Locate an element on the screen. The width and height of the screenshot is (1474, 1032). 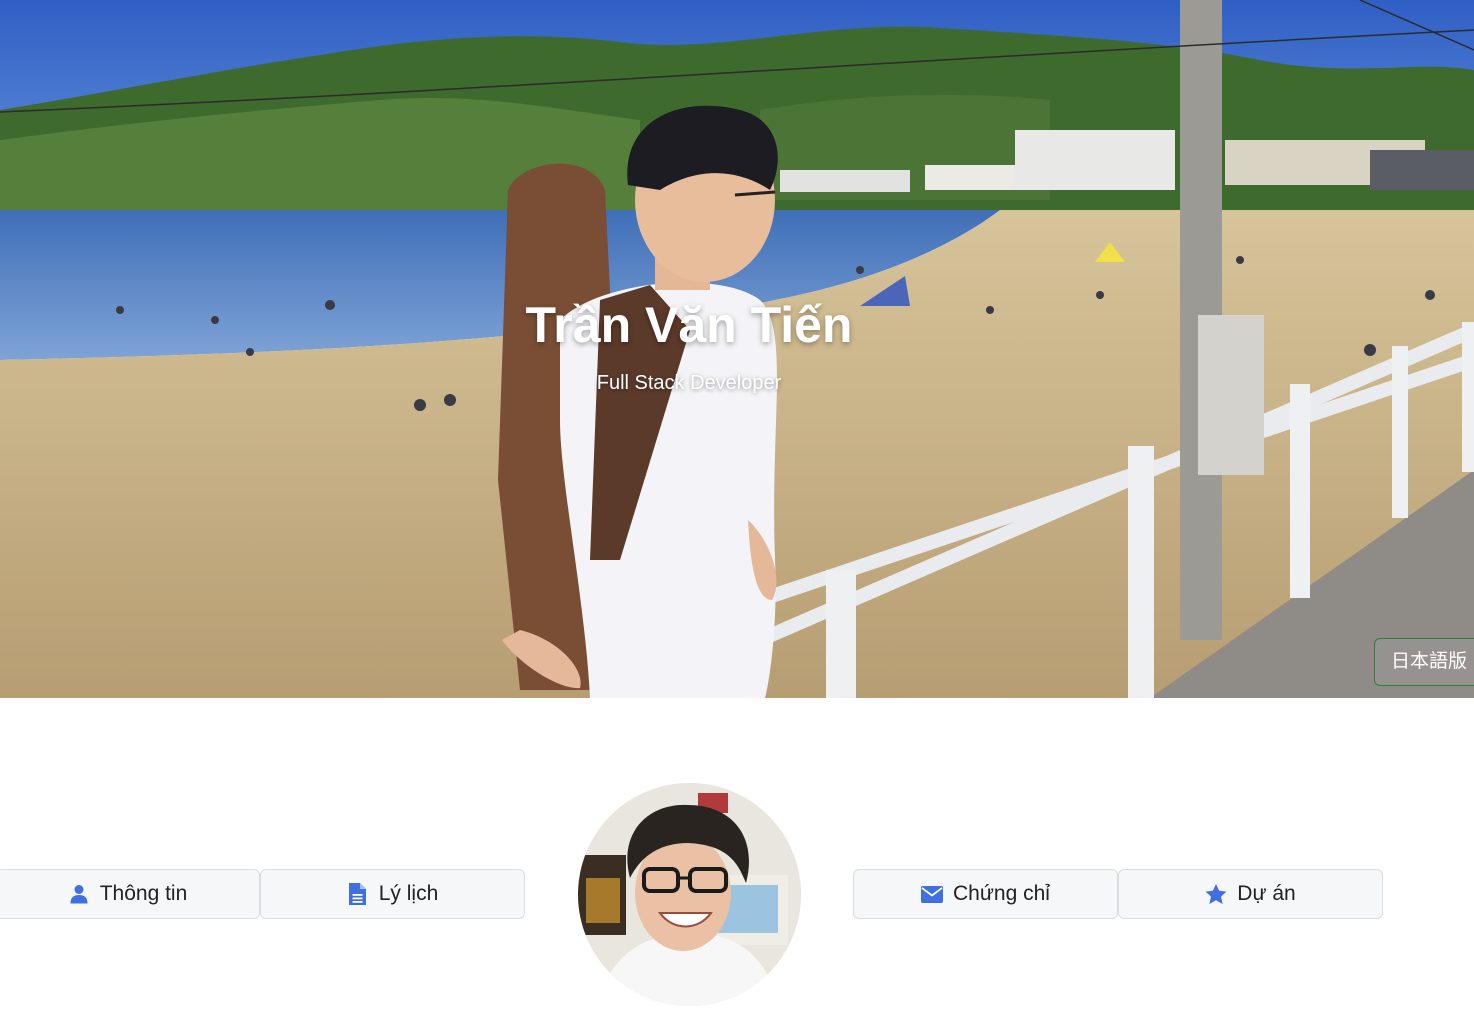
nav-button-projects: Dự án is located at coordinates (1250, 894).